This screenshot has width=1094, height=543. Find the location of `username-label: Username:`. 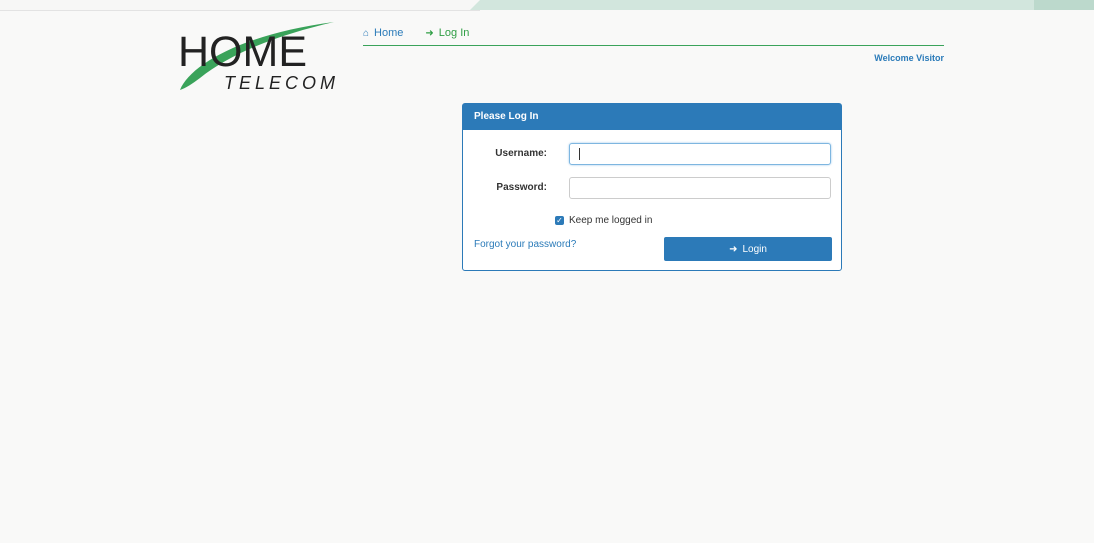

username-label: Username: is located at coordinates (521, 153).